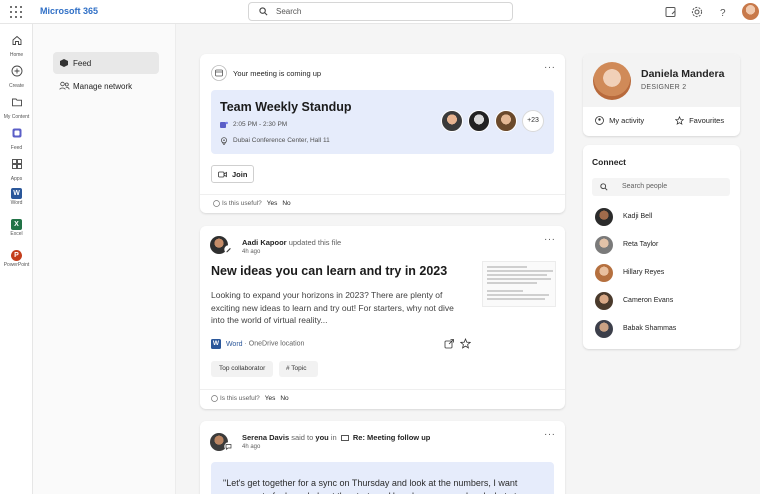  I want to click on excel-icon: X, so click(16, 224).